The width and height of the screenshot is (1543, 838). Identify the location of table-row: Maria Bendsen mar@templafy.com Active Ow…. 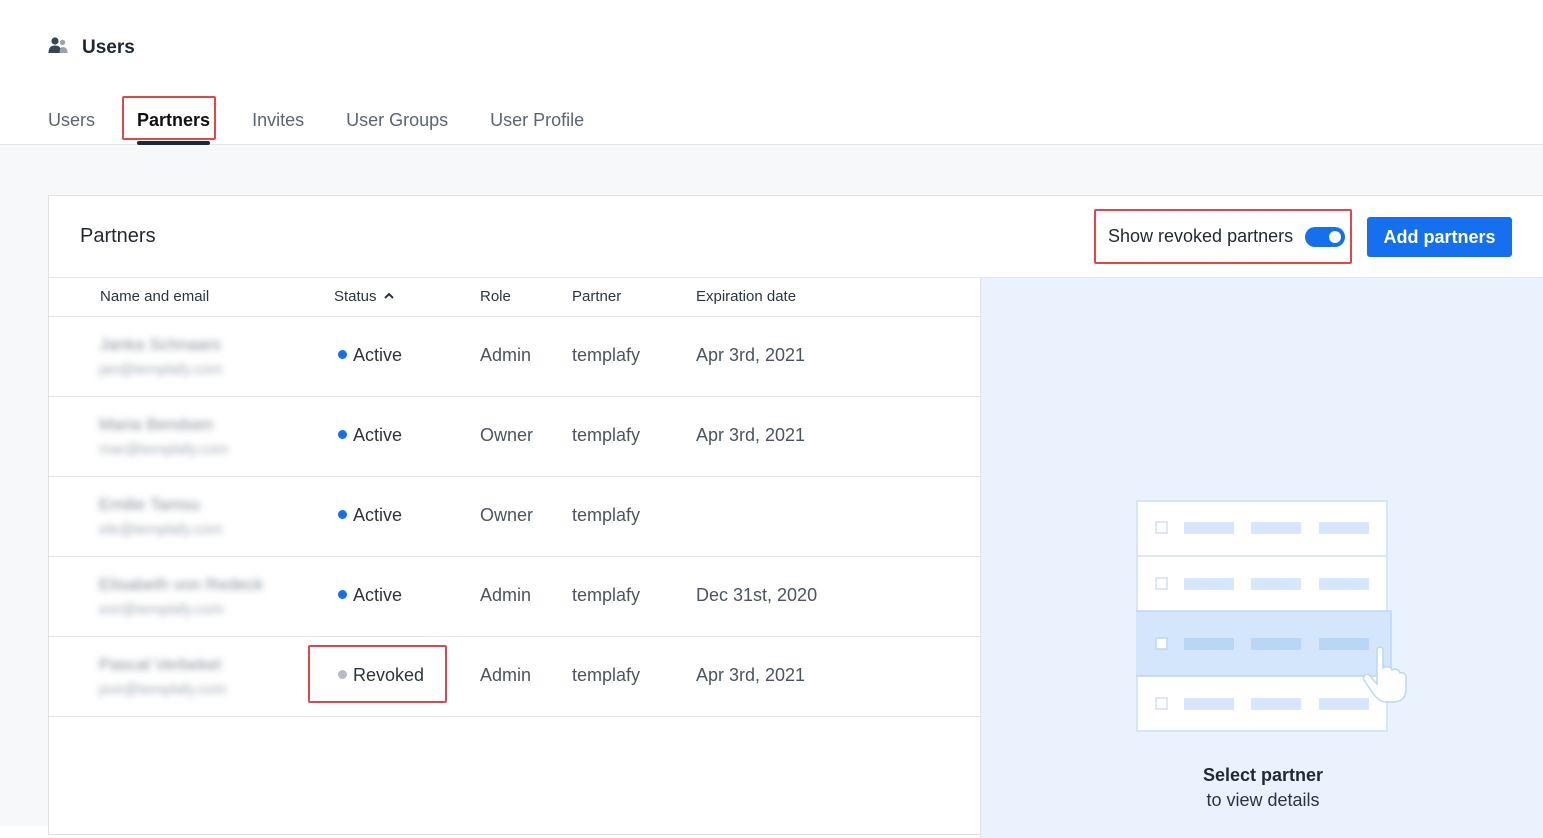
(514, 437).